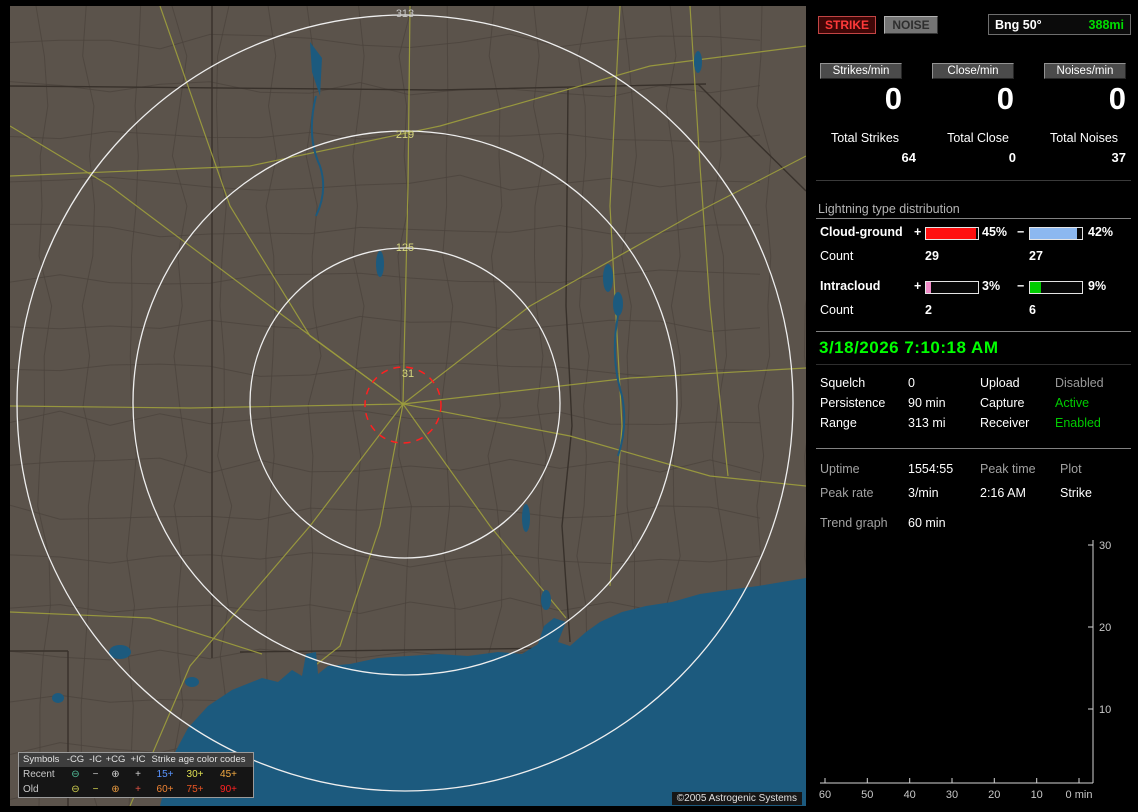 This screenshot has height=812, width=1138. I want to click on legend-recent-label: Recent, so click(39, 774).